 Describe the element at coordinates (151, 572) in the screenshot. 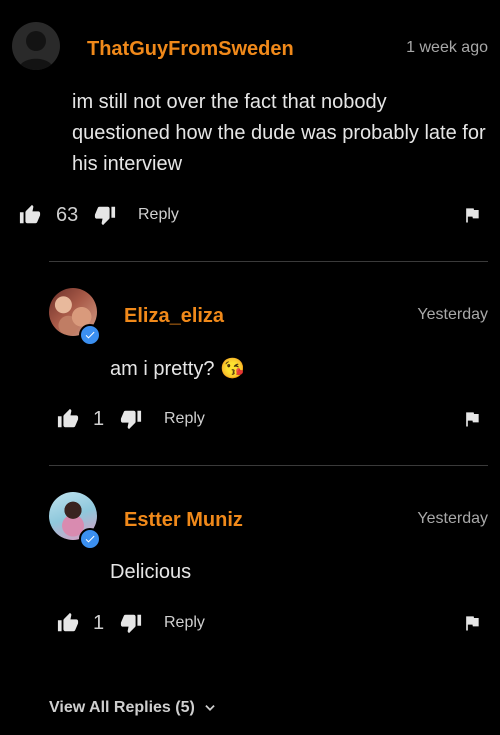

I see `reply-text: Delicious` at that location.